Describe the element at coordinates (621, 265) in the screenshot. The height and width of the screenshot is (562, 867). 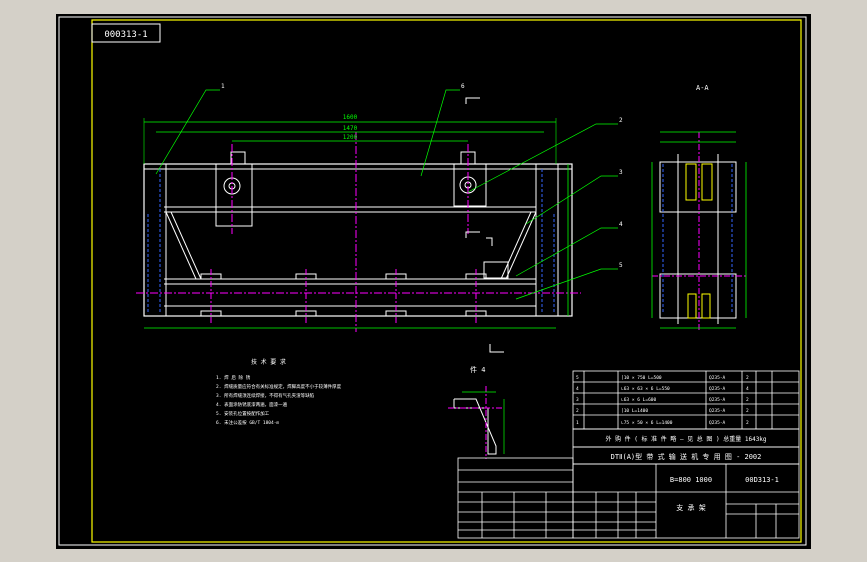
I see `leader-5: 5` at that location.